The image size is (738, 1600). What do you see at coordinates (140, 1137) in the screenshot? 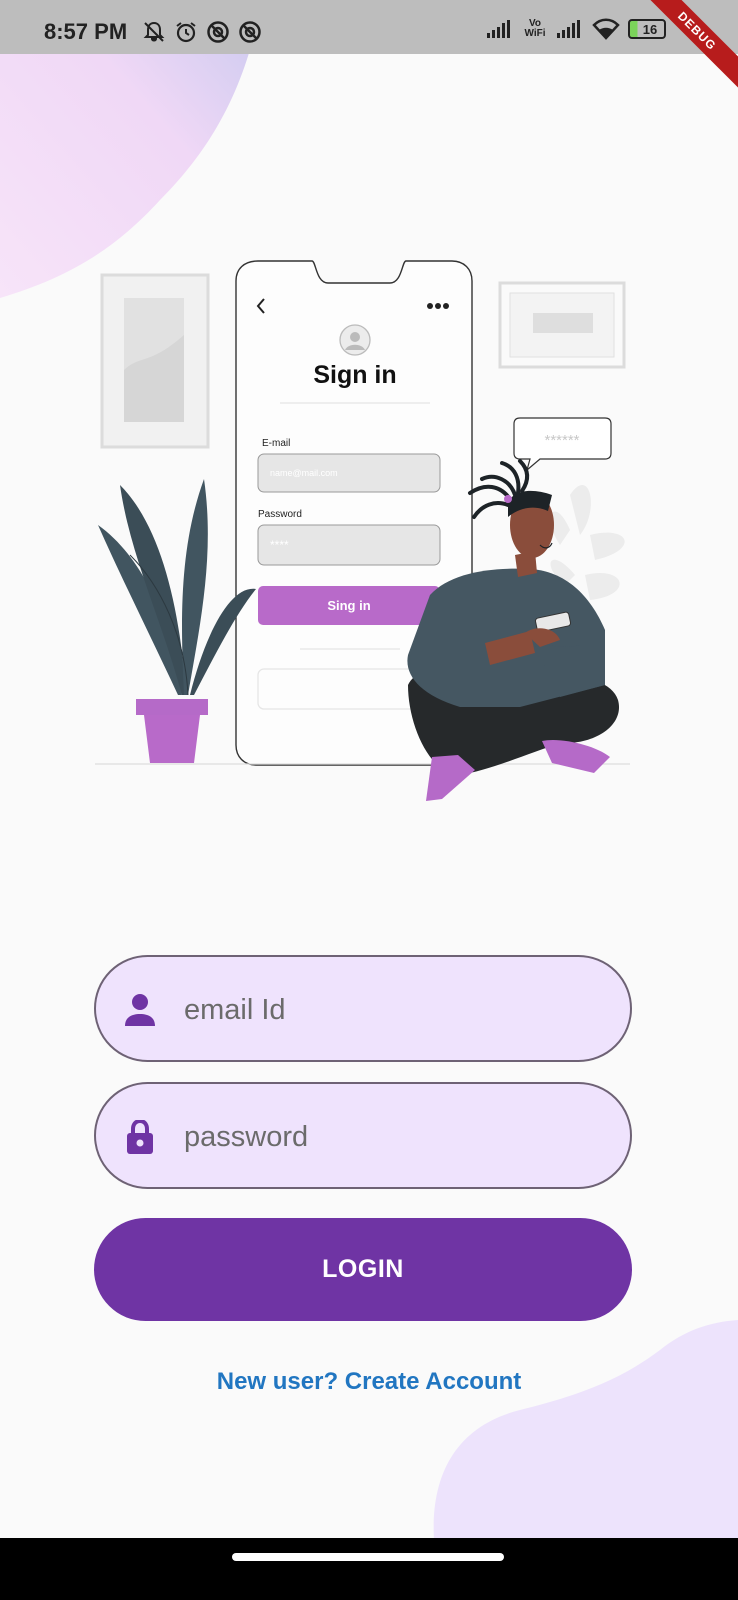
I see `lock-icon` at bounding box center [140, 1137].